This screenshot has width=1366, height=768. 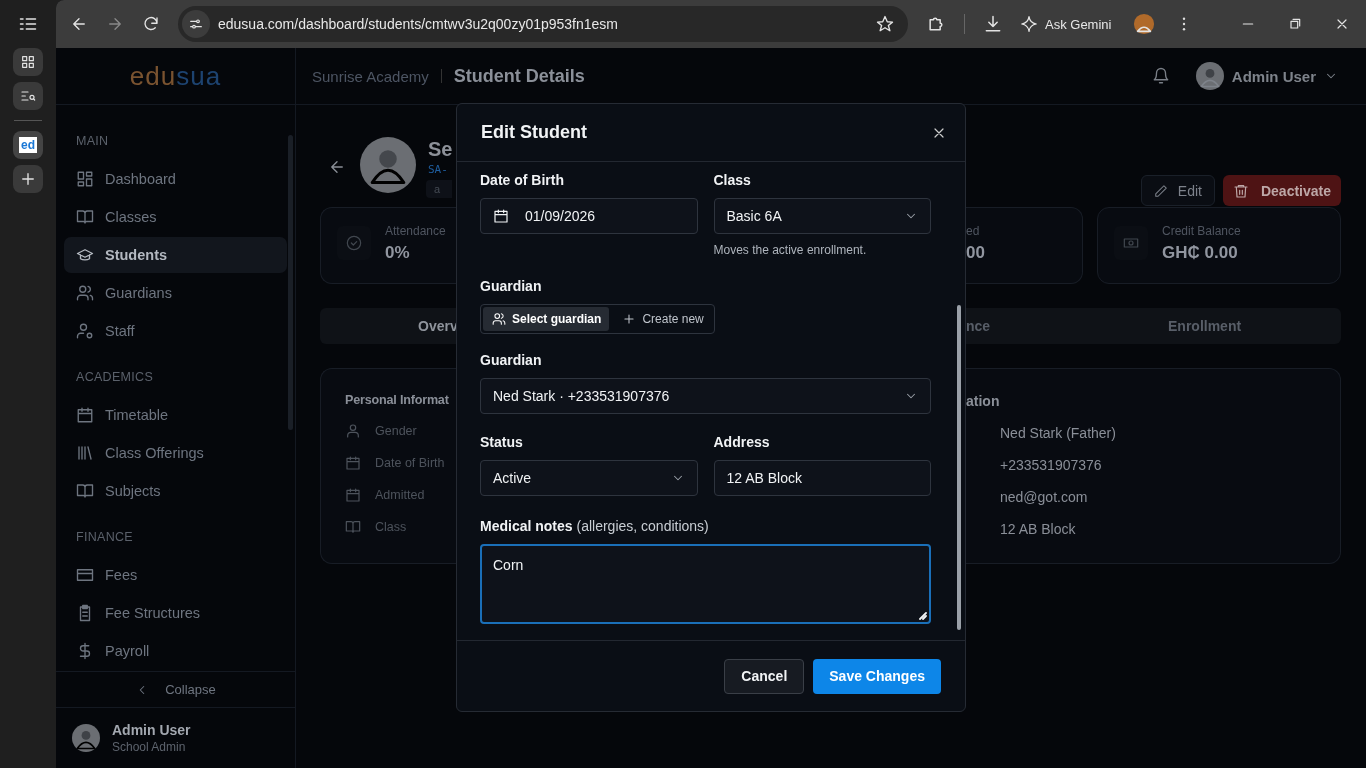 What do you see at coordinates (175, 293) in the screenshot?
I see `sidebar-item: Guardians` at bounding box center [175, 293].